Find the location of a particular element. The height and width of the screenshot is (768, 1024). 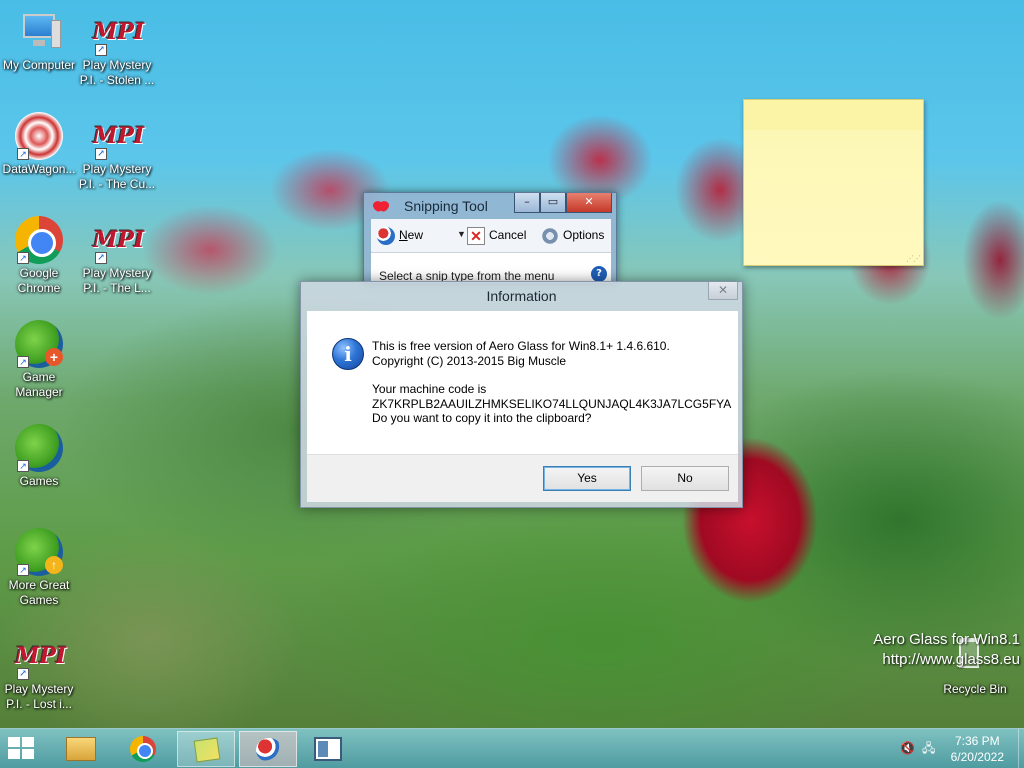

watermark-line1: Aero Glass for Win8.1 is located at coordinates (946, 639).